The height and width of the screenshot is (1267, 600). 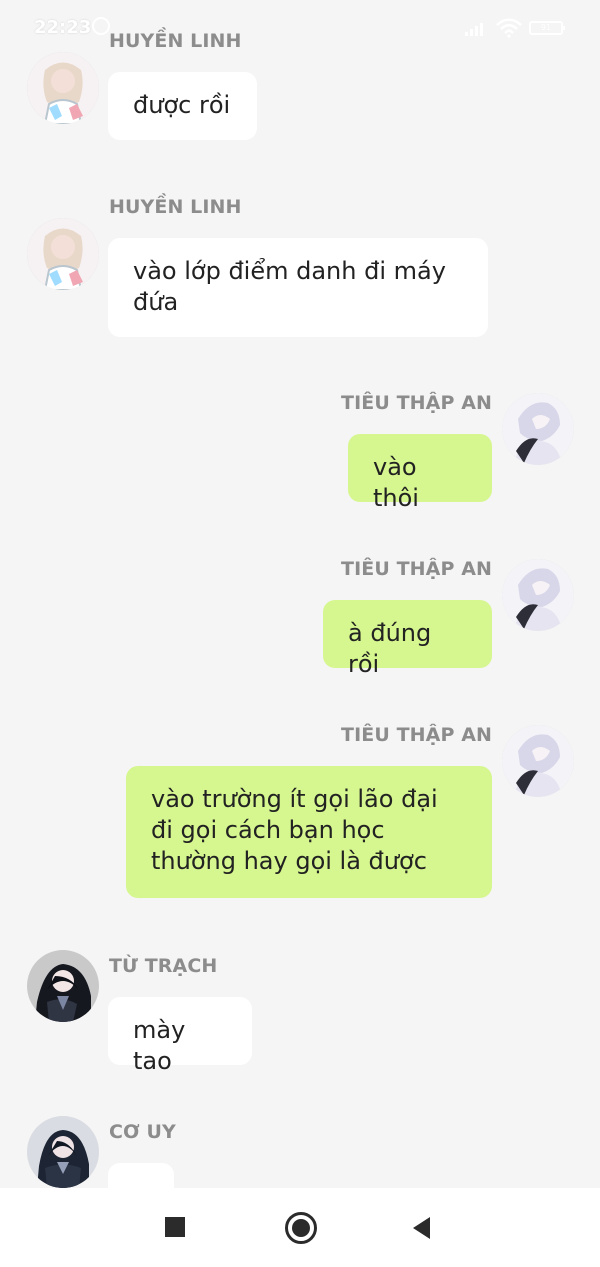 I want to click on battery-level: 91, so click(x=546, y=27).